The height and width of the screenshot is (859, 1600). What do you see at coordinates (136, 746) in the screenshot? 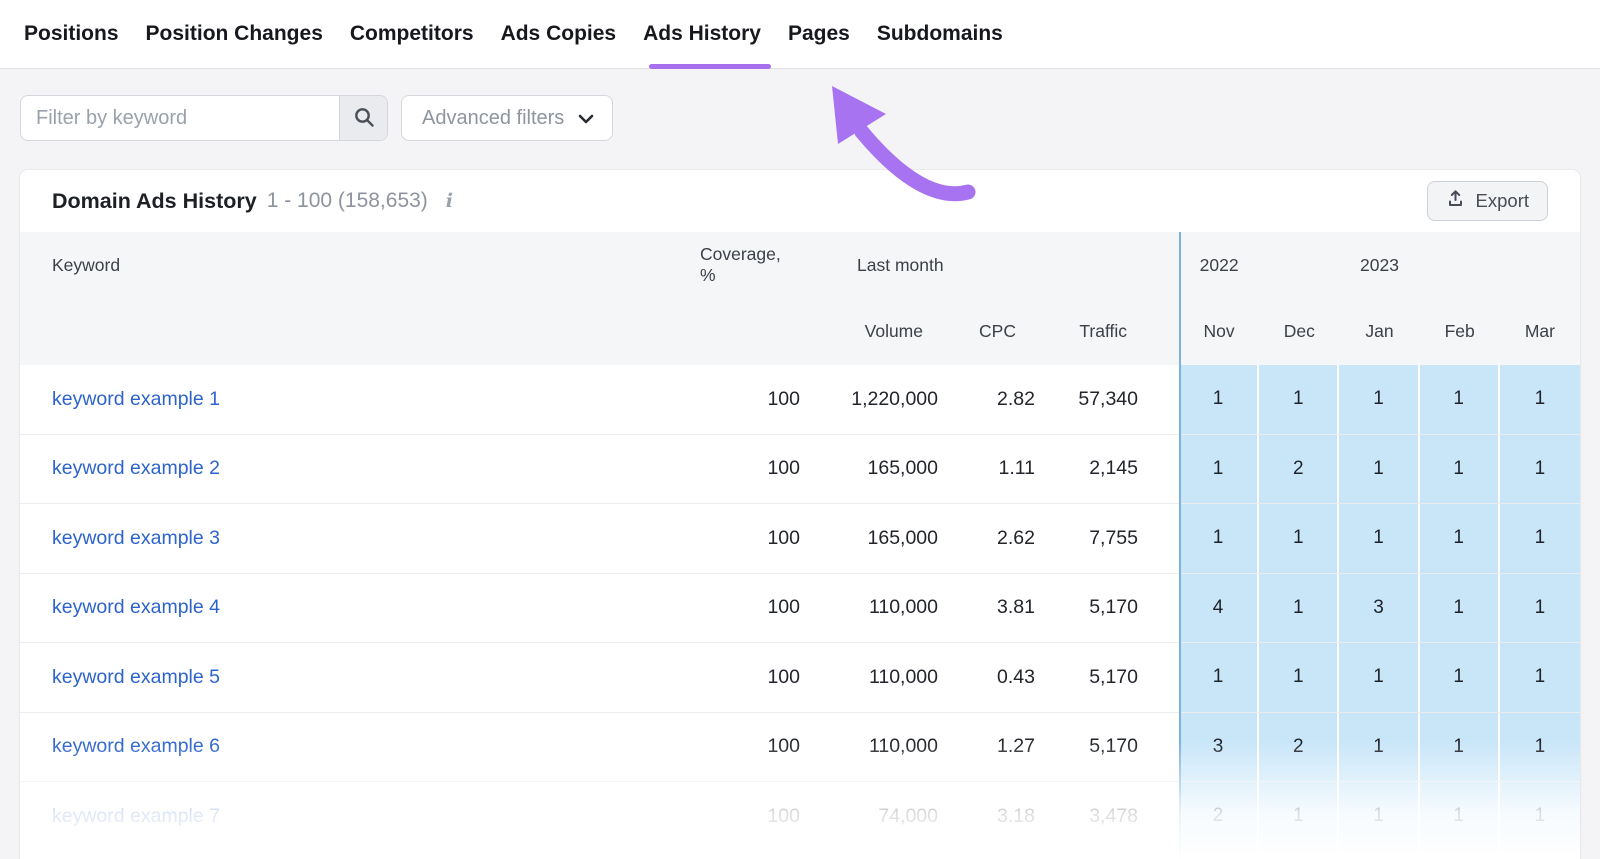
I see `keyword-link: keyword example 6` at bounding box center [136, 746].